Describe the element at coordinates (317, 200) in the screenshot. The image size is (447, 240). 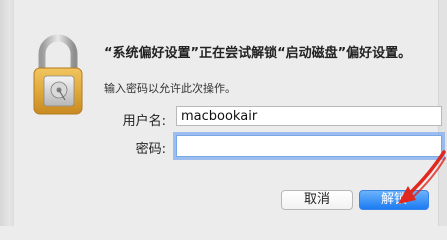
I see `cancel-button: 取消` at that location.